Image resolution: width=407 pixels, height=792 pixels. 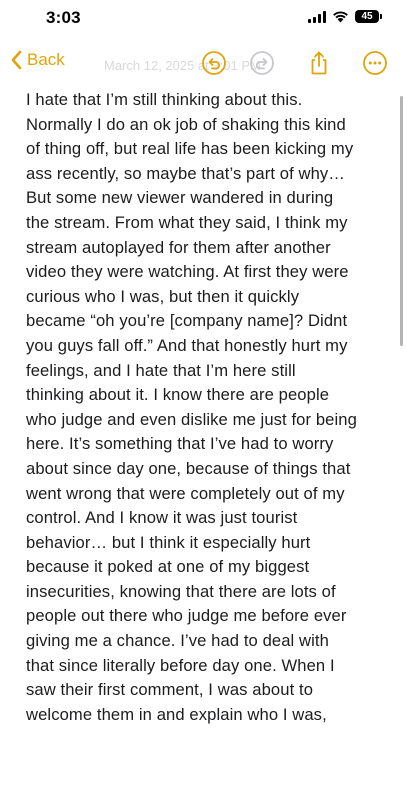 What do you see at coordinates (368, 16) in the screenshot?
I see `battery-icon: 45` at bounding box center [368, 16].